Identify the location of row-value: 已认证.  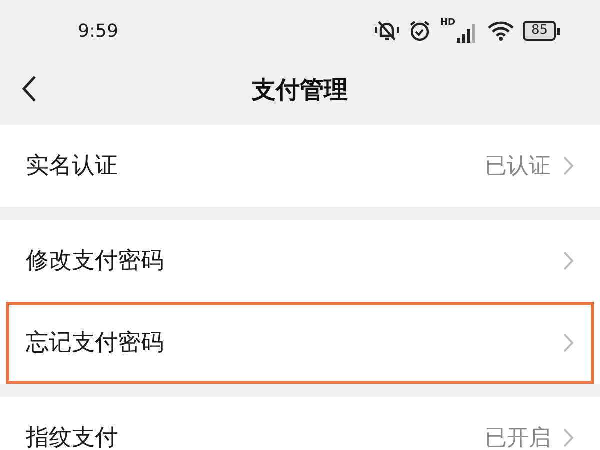
(518, 166).